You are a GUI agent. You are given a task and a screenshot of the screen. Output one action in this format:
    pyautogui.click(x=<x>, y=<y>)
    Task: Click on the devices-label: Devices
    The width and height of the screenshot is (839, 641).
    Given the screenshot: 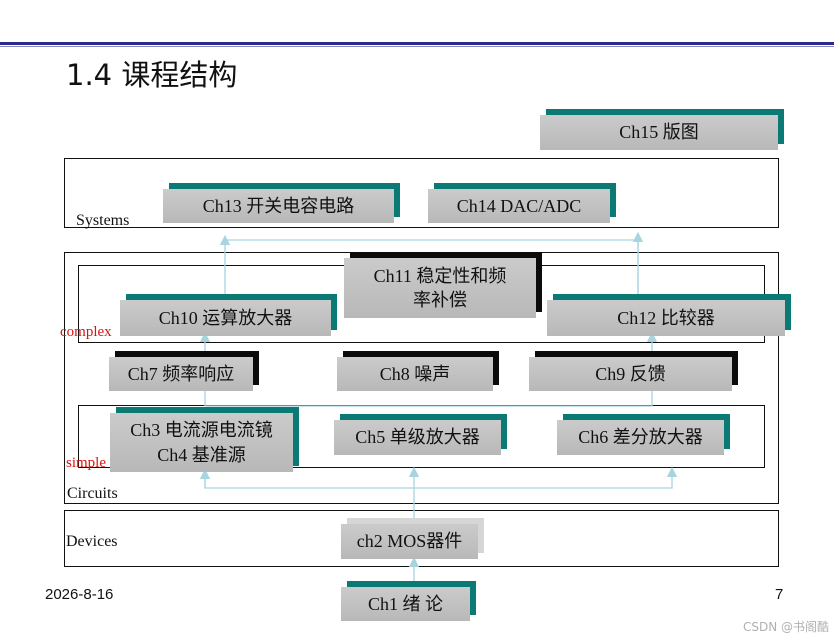 What is the action you would take?
    pyautogui.click(x=92, y=541)
    